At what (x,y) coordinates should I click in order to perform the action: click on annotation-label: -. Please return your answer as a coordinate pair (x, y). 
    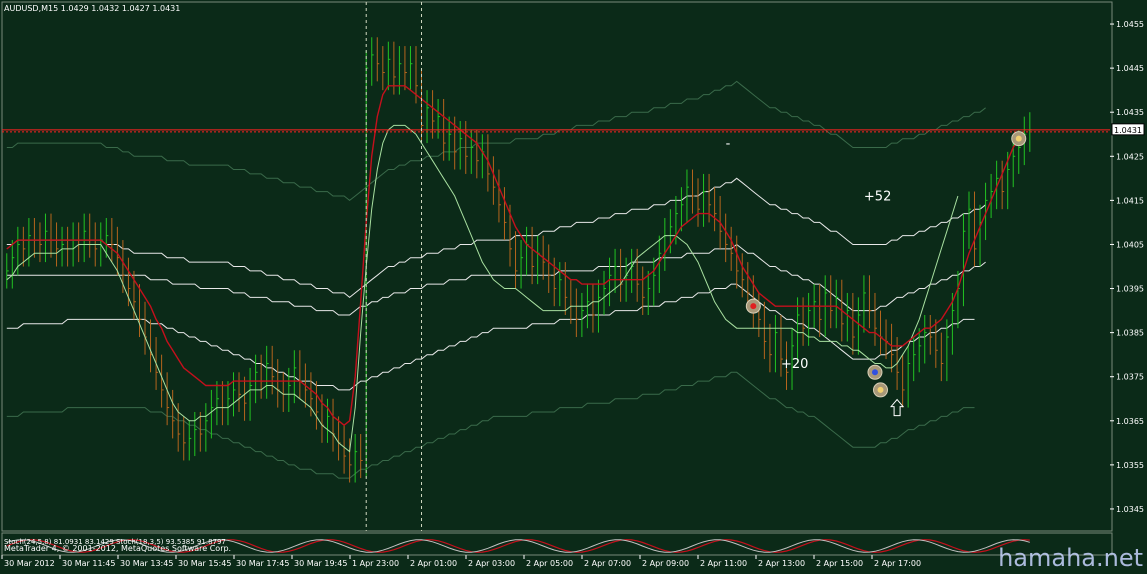
    Looking at the image, I should click on (728, 143).